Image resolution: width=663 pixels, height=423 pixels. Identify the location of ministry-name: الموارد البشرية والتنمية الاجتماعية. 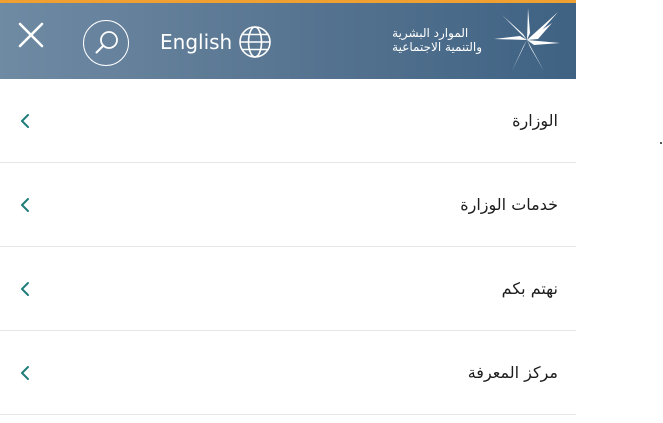
(437, 40).